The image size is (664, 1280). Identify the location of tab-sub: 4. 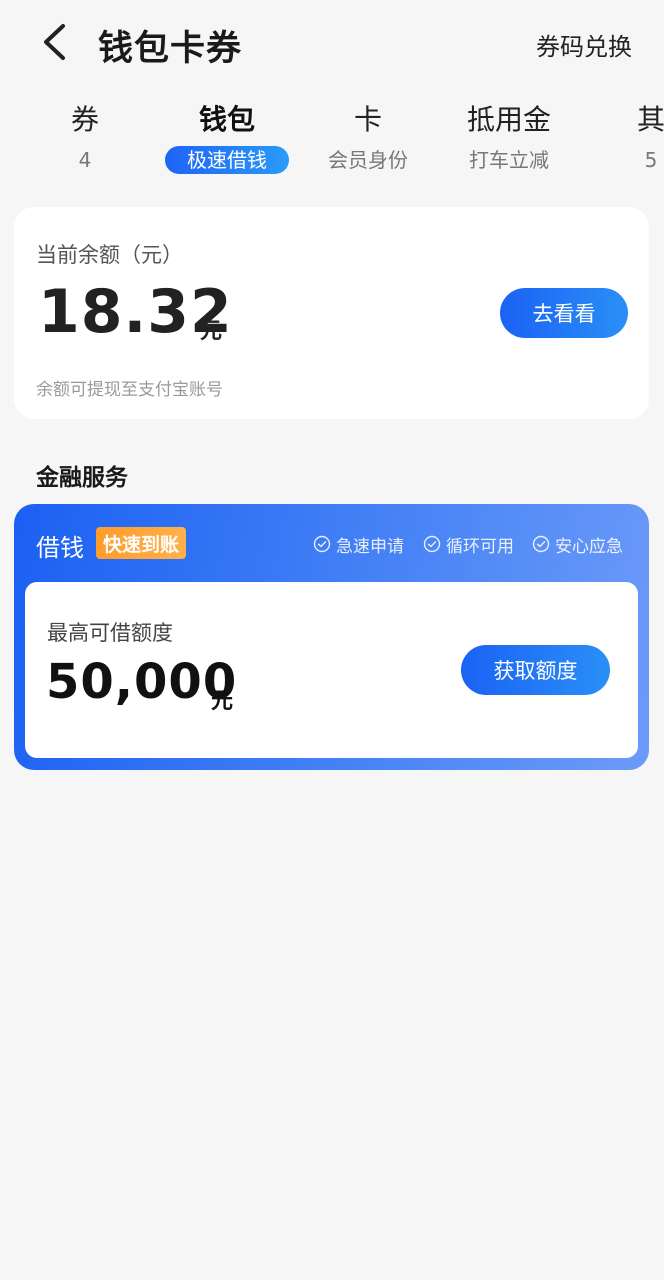
(85, 160).